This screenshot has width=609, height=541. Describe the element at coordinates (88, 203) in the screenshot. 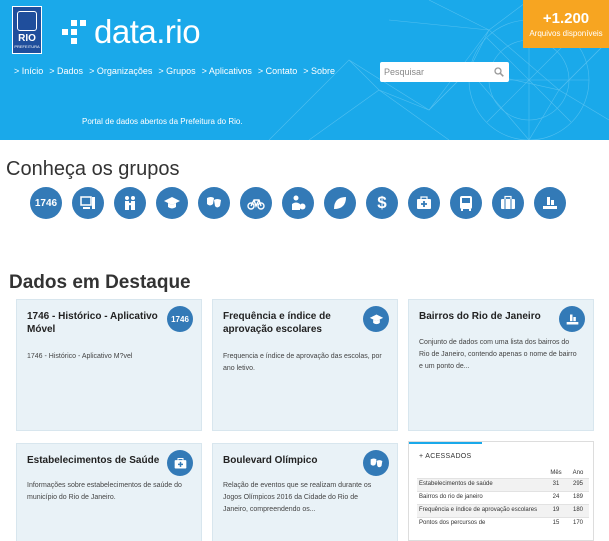

I see `computer-icon` at that location.